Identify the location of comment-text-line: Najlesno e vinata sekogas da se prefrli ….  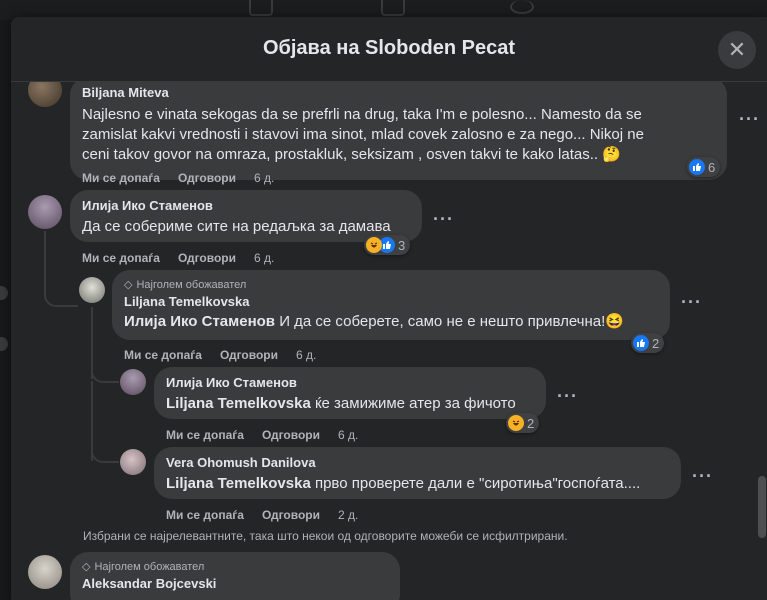
(362, 114).